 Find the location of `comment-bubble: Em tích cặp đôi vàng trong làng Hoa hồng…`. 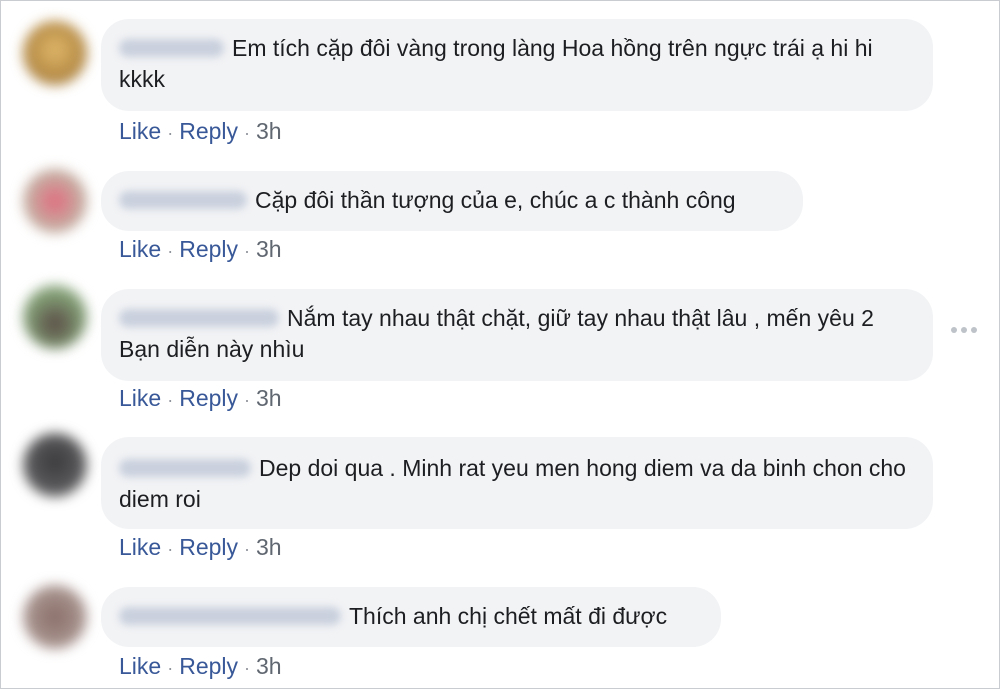

comment-bubble: Em tích cặp đôi vàng trong làng Hoa hồng… is located at coordinates (517, 65).